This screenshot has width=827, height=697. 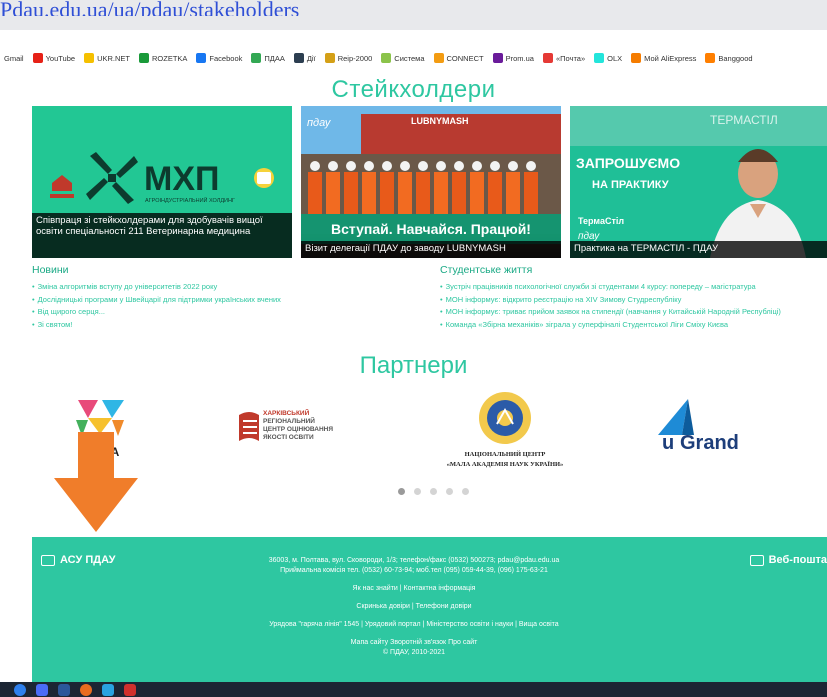 What do you see at coordinates (513, 58) in the screenshot?
I see `bookmark-item: Prom.ua` at bounding box center [513, 58].